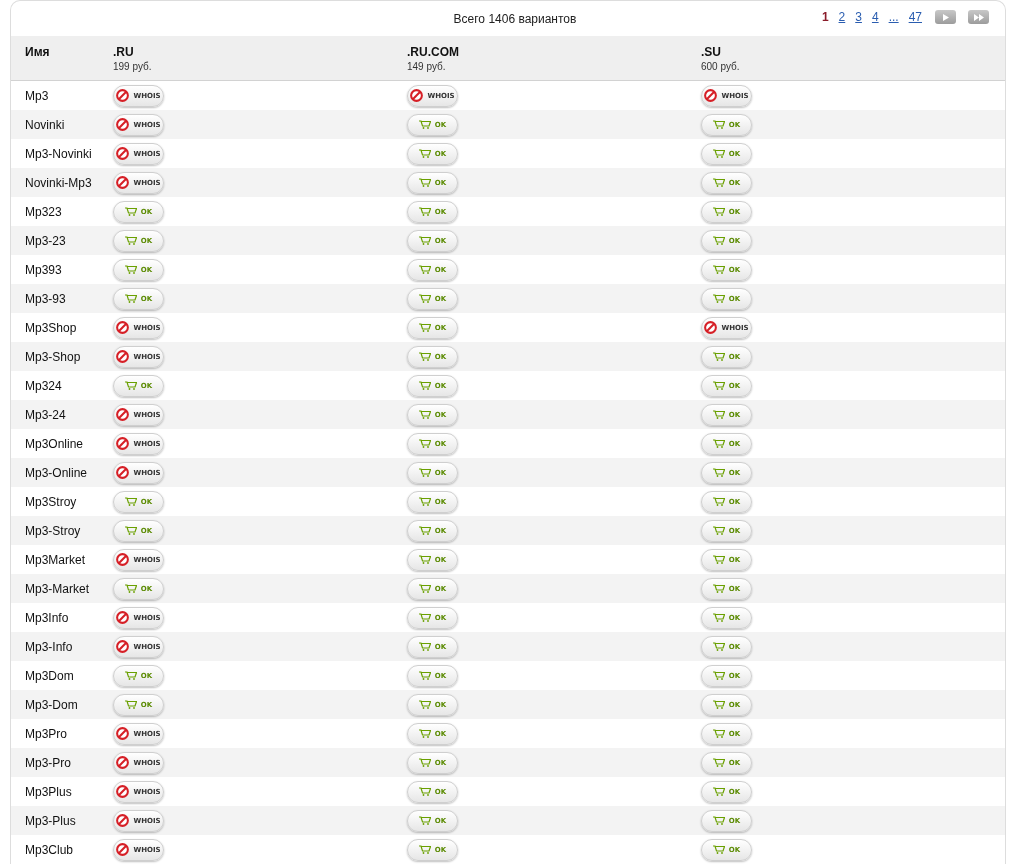  What do you see at coordinates (45, 240) in the screenshot?
I see `domain-name: Mp3-23` at bounding box center [45, 240].